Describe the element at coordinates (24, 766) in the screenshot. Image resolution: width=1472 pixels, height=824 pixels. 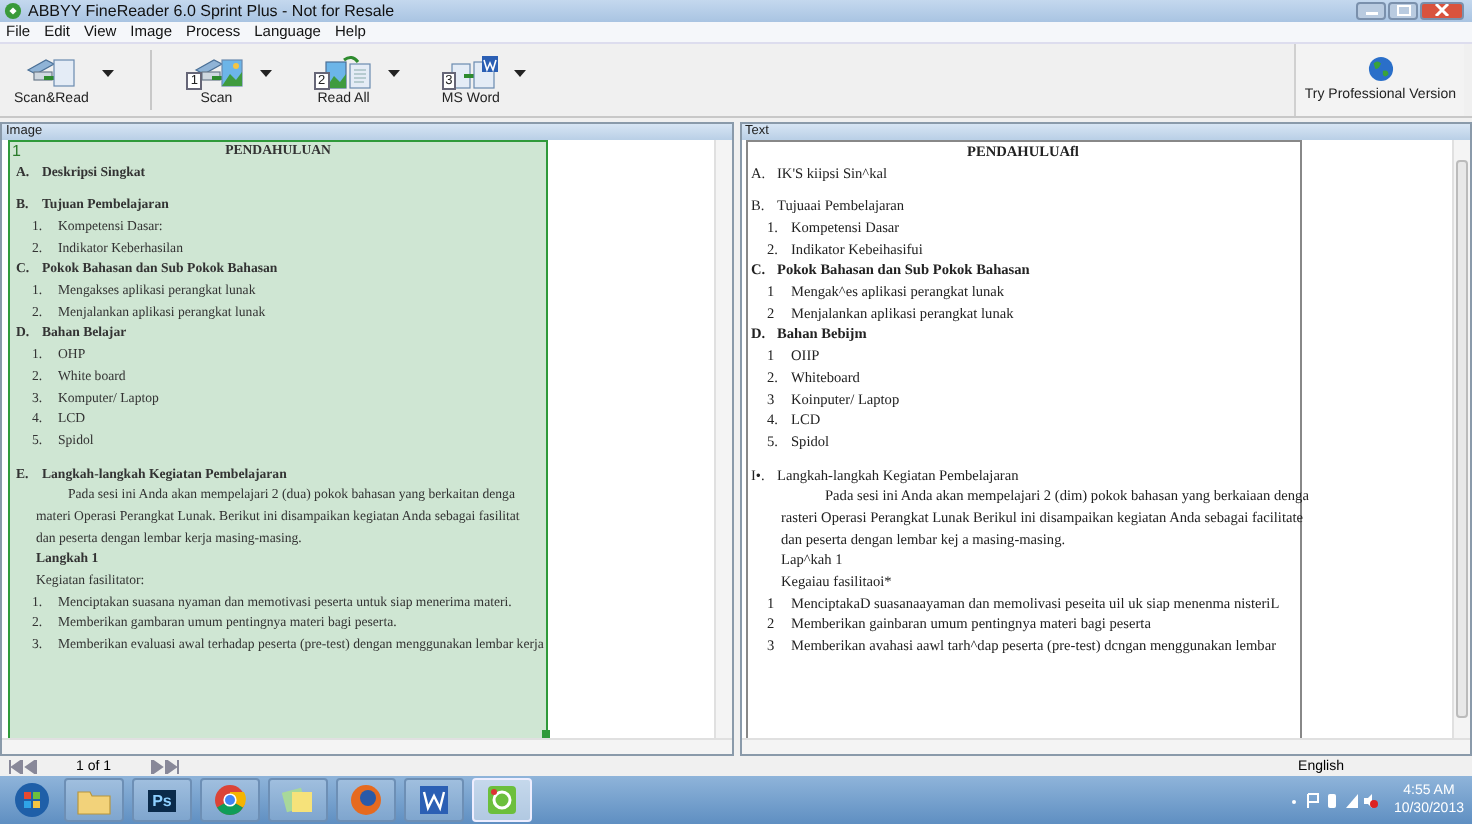
I see `first-previous-page-icon` at that location.